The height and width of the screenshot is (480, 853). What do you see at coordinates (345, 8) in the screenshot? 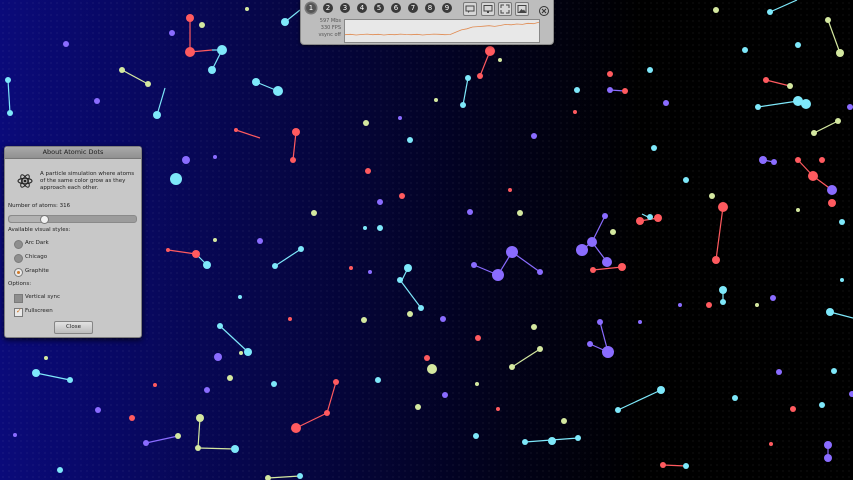
I see `style-button-3: 3` at bounding box center [345, 8].